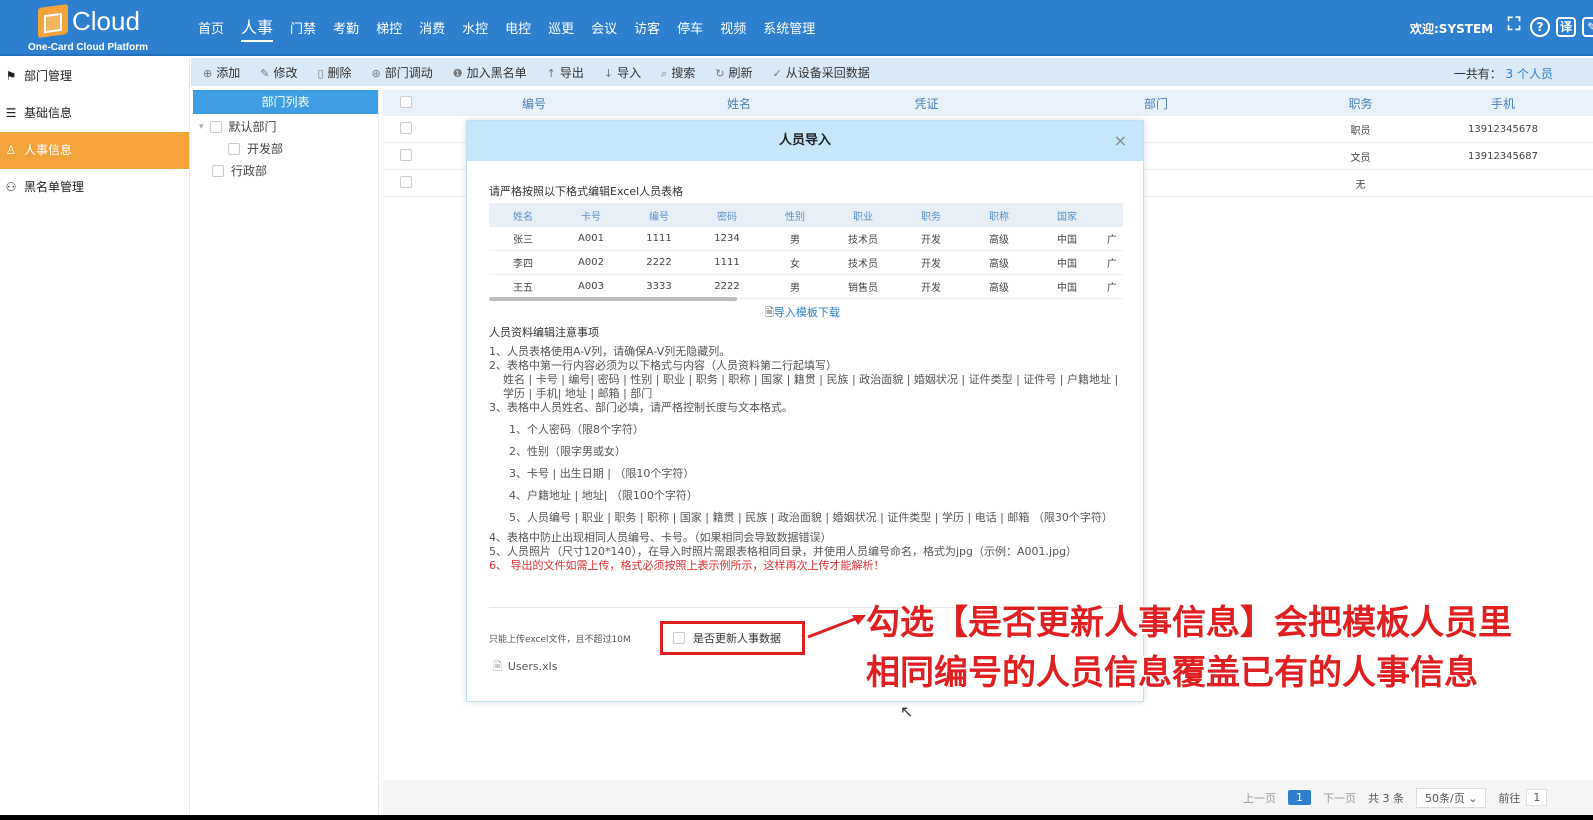 The image size is (1593, 820). Describe the element at coordinates (525, 667) in the screenshot. I see `uploaded-file: 🗎 Users.xls` at that location.